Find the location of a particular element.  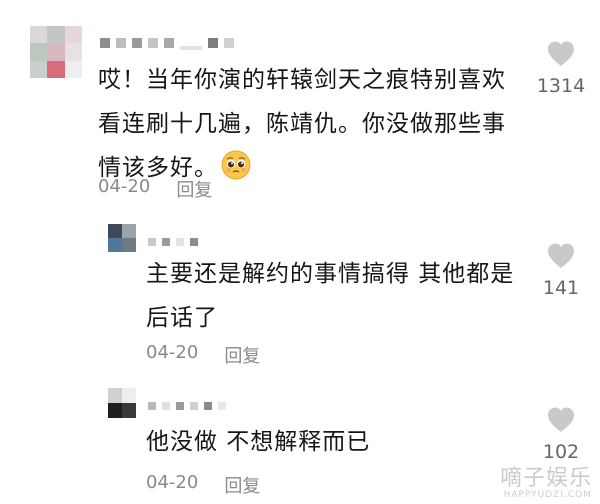

comment-text: 主要还是解约的事情搞得 其他都是后话了 is located at coordinates (331, 296).